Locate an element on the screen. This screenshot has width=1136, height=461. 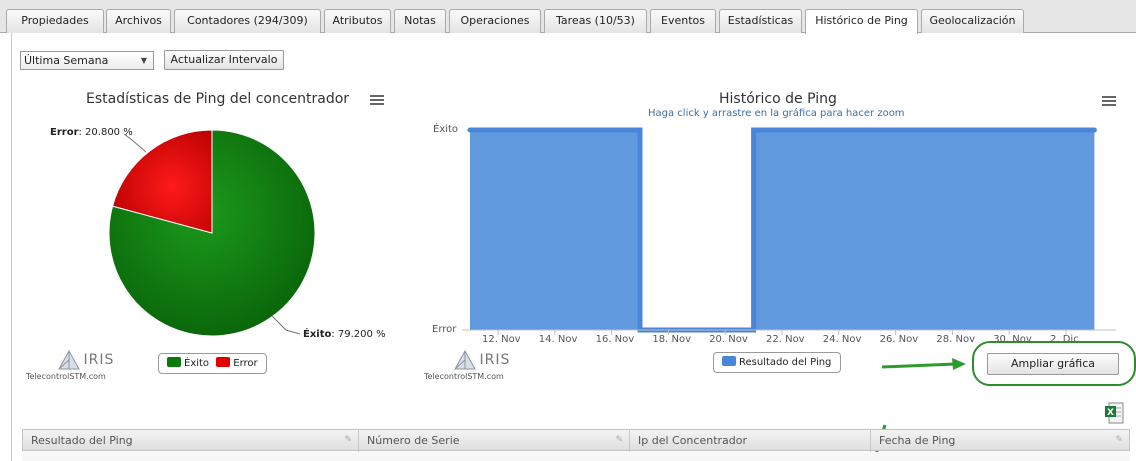
annotation-arrows is located at coordinates (919, 409).